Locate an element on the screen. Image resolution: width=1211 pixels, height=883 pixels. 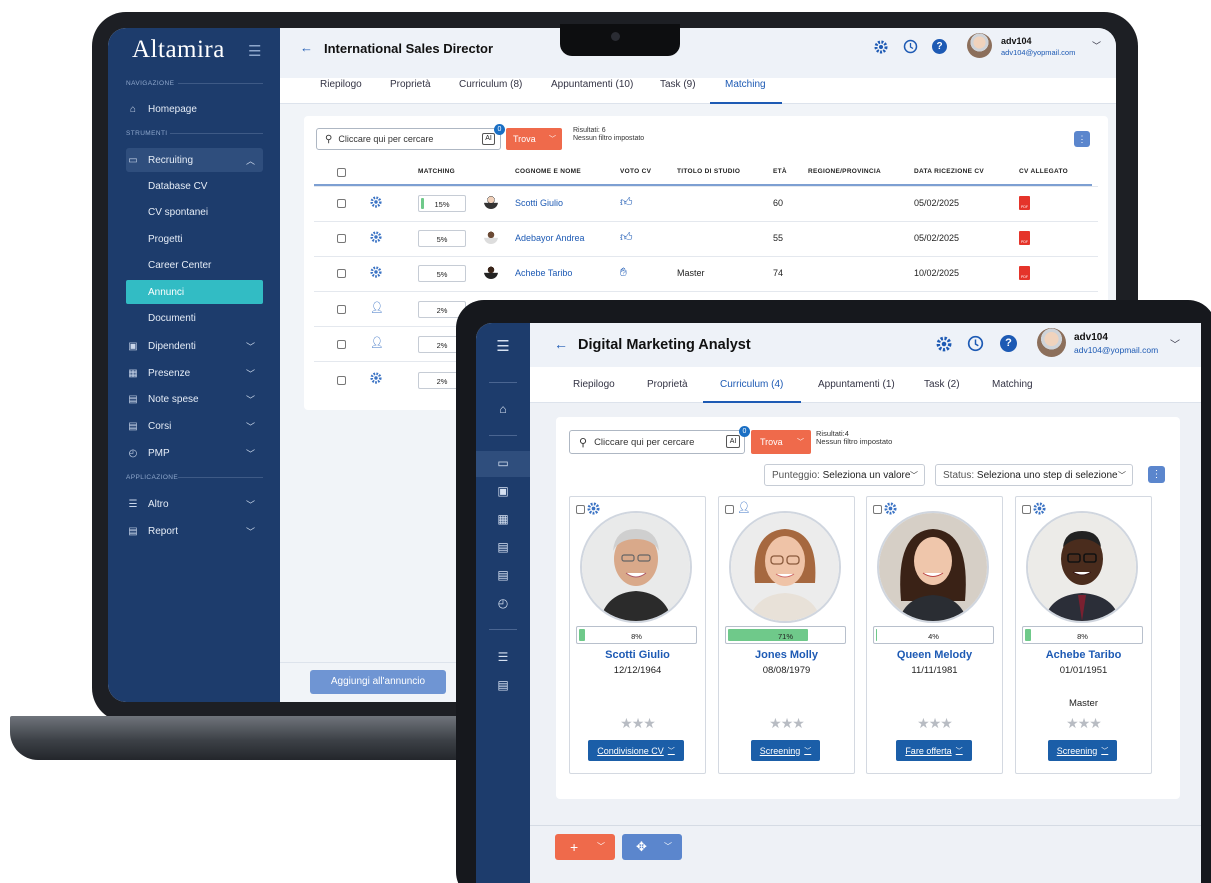
home-icon: ⌂ is located at coordinates (503, 409).